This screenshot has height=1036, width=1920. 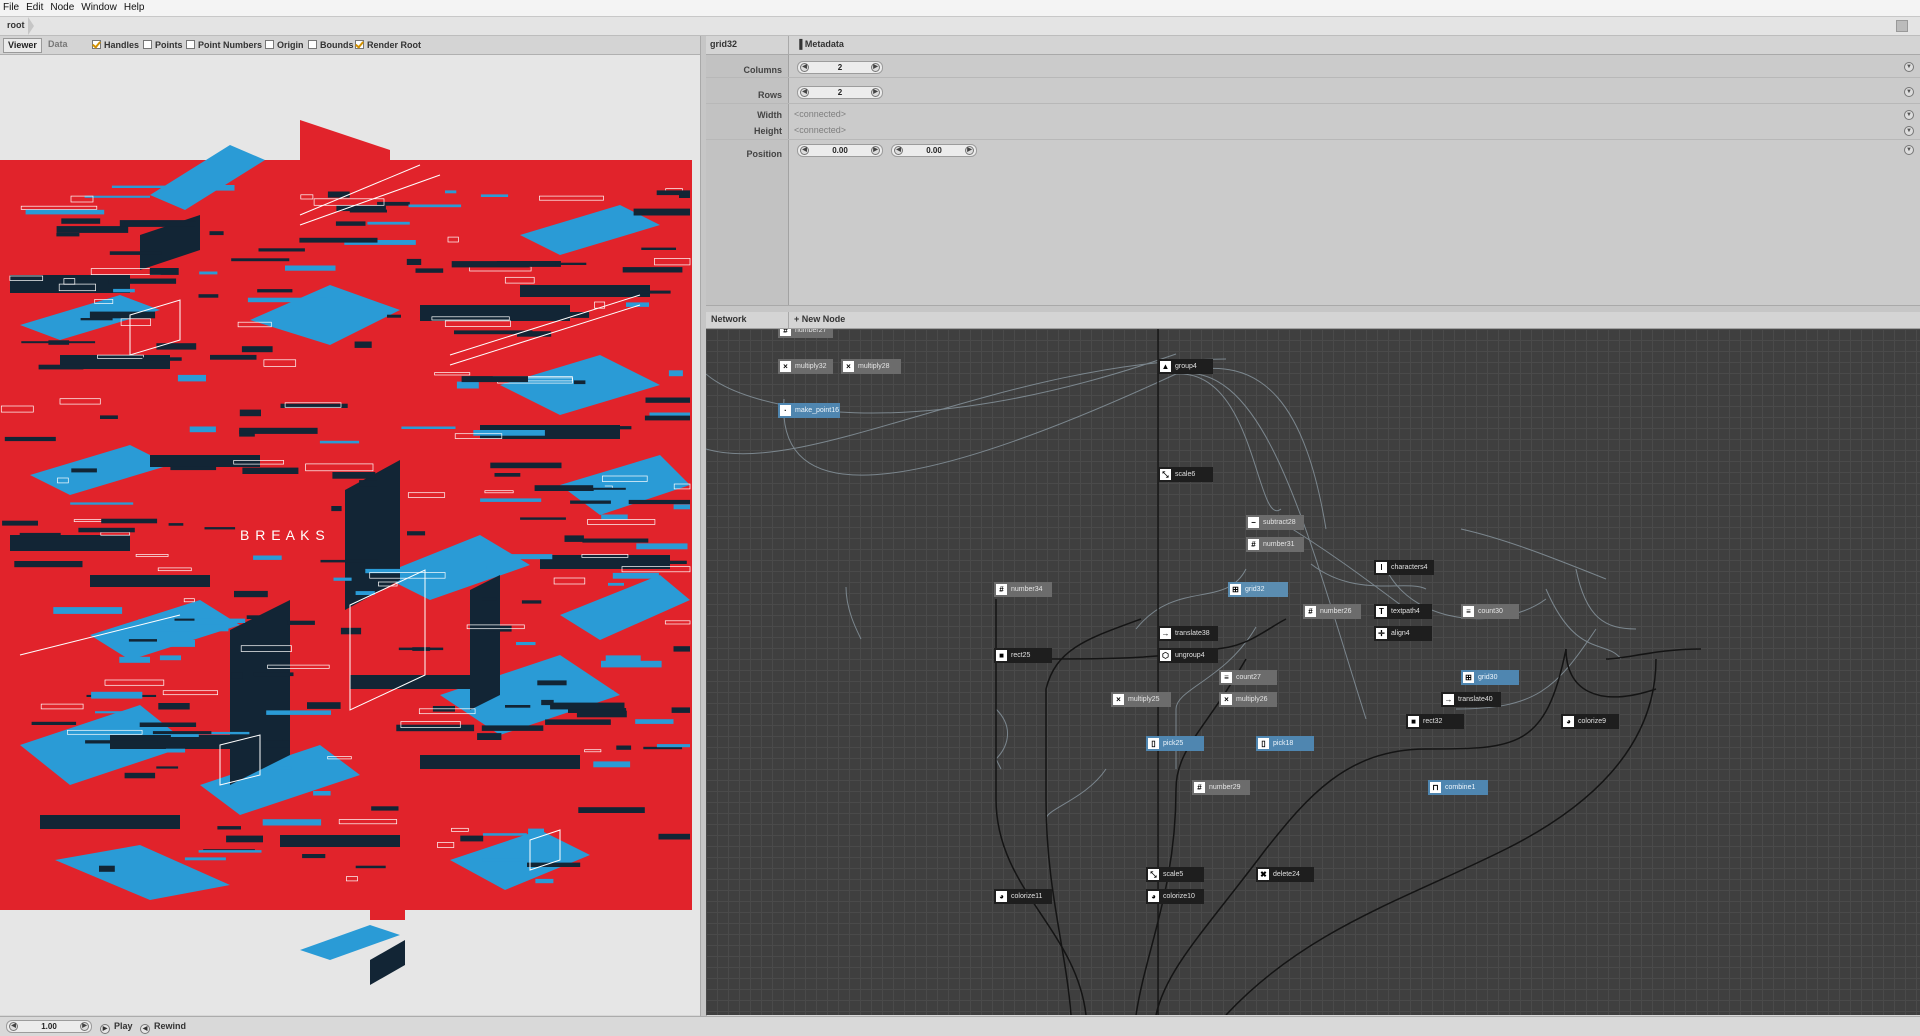 What do you see at coordinates (1490, 611) in the screenshot?
I see `node-count30: ≡ count30` at bounding box center [1490, 611].